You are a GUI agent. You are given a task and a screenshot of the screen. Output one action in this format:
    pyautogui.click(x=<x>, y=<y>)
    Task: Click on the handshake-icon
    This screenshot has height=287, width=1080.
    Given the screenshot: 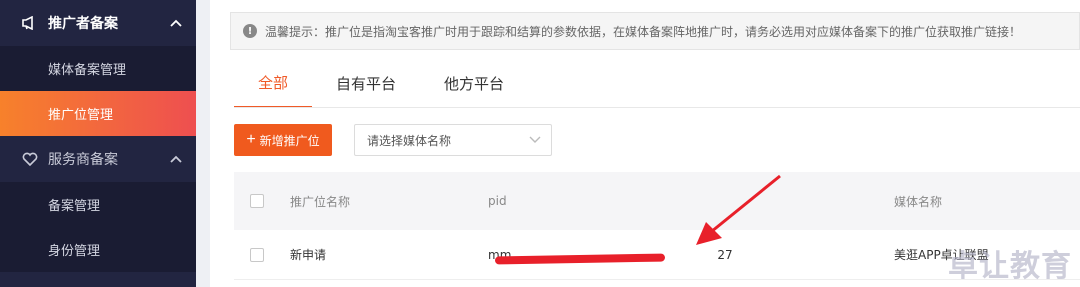 What is the action you would take?
    pyautogui.click(x=30, y=159)
    